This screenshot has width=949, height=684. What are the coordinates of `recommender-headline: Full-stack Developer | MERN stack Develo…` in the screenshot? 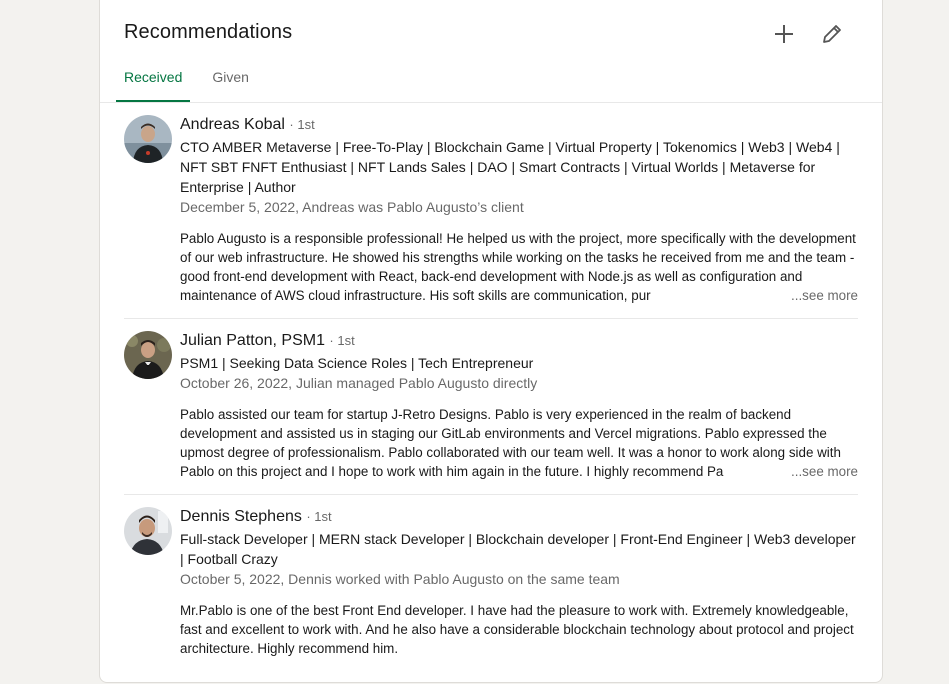 It's located at (518, 549).